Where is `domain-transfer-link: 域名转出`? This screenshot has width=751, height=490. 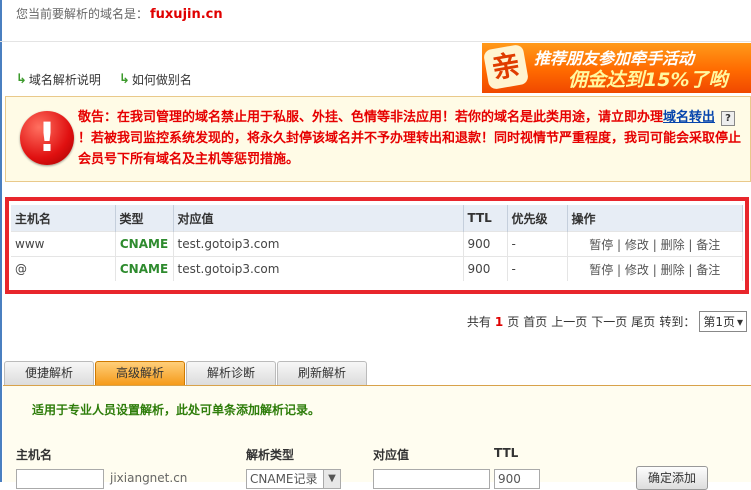 domain-transfer-link: 域名转出 is located at coordinates (689, 117).